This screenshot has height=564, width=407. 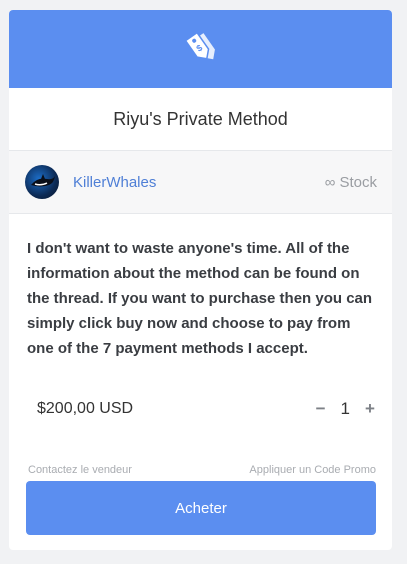 What do you see at coordinates (370, 409) in the screenshot?
I see `increment-button: +` at bounding box center [370, 409].